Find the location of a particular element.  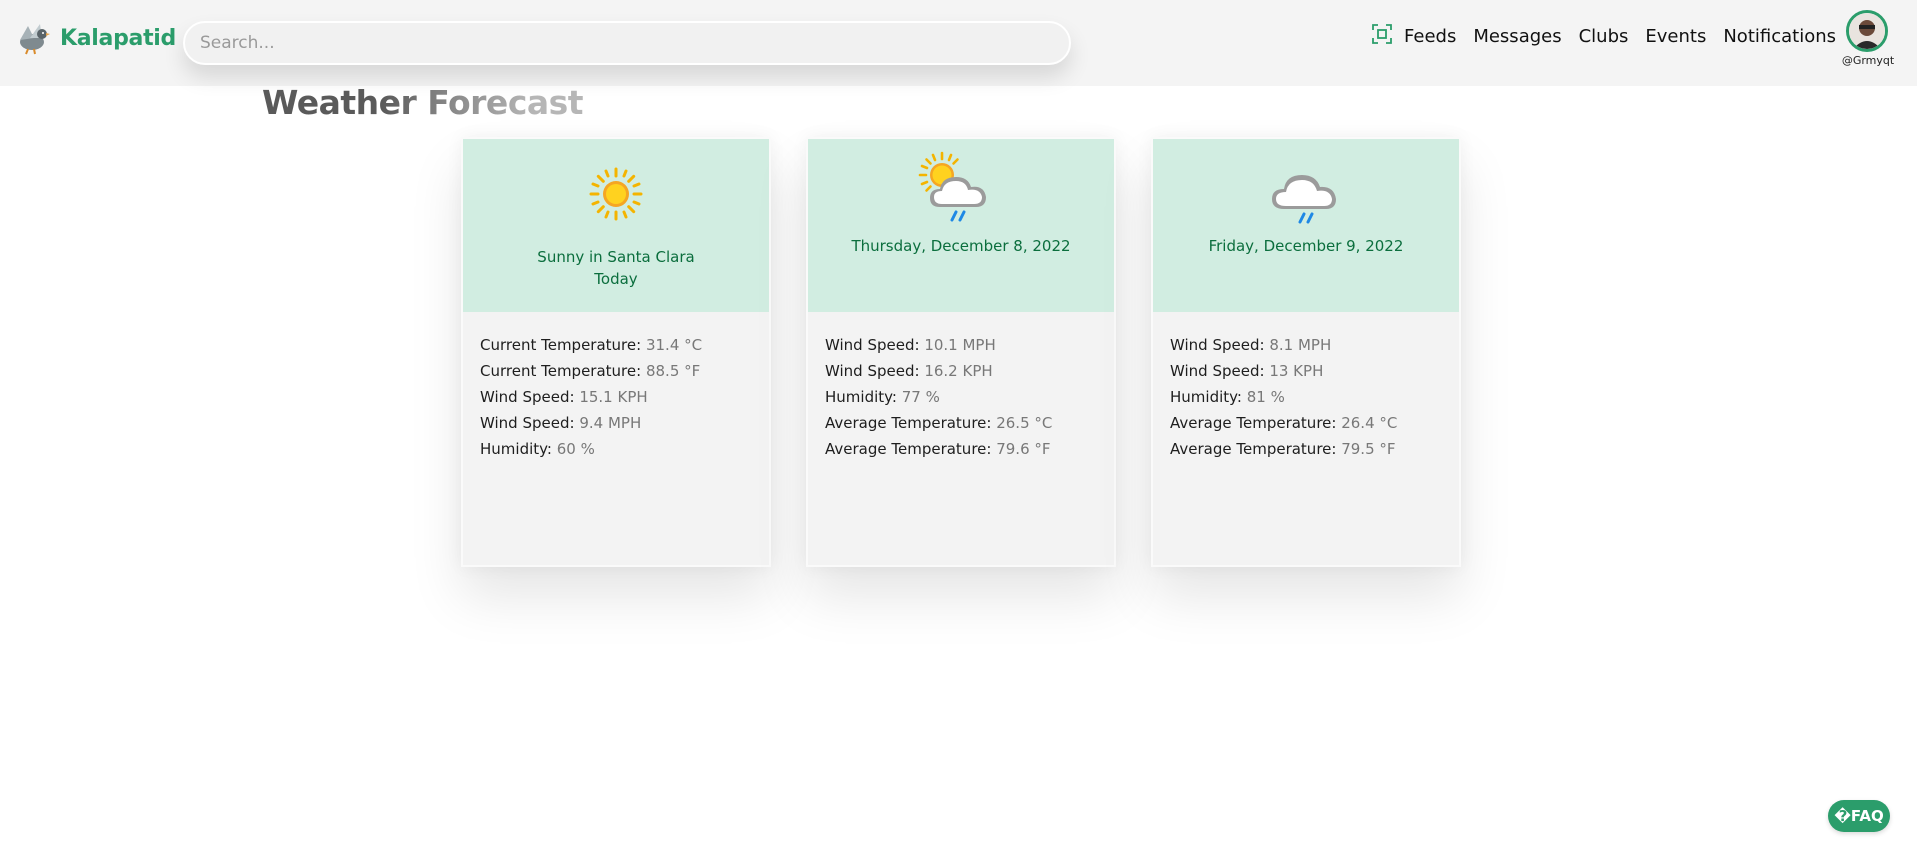

card-heading: Thursday, December 8, 2022 is located at coordinates (961, 246).